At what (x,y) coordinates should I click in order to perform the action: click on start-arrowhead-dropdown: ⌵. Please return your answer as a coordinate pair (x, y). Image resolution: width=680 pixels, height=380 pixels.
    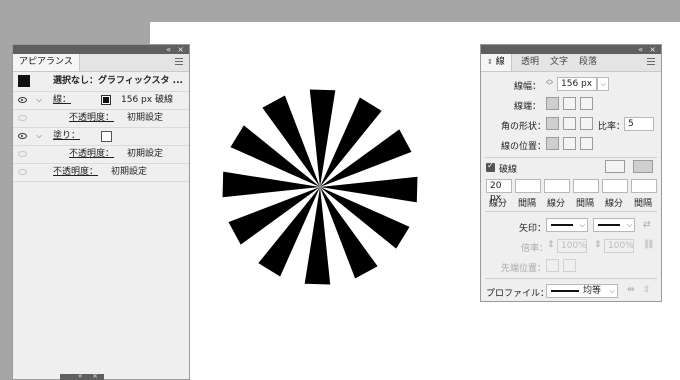
    Looking at the image, I should click on (567, 225).